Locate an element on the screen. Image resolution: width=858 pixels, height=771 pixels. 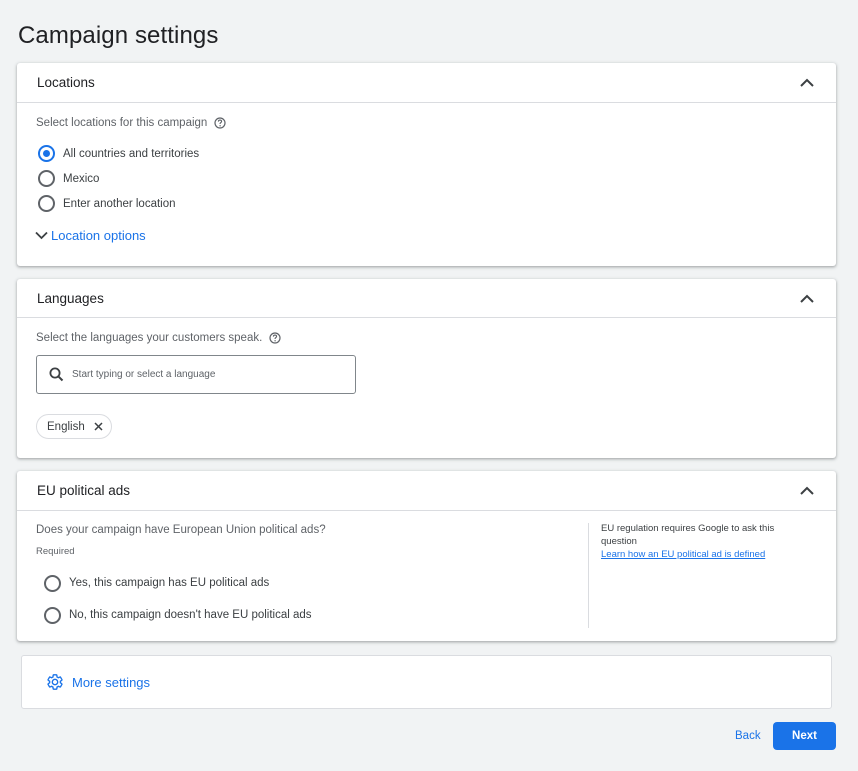
location-option-all: All countries and territories is located at coordinates (118, 153).